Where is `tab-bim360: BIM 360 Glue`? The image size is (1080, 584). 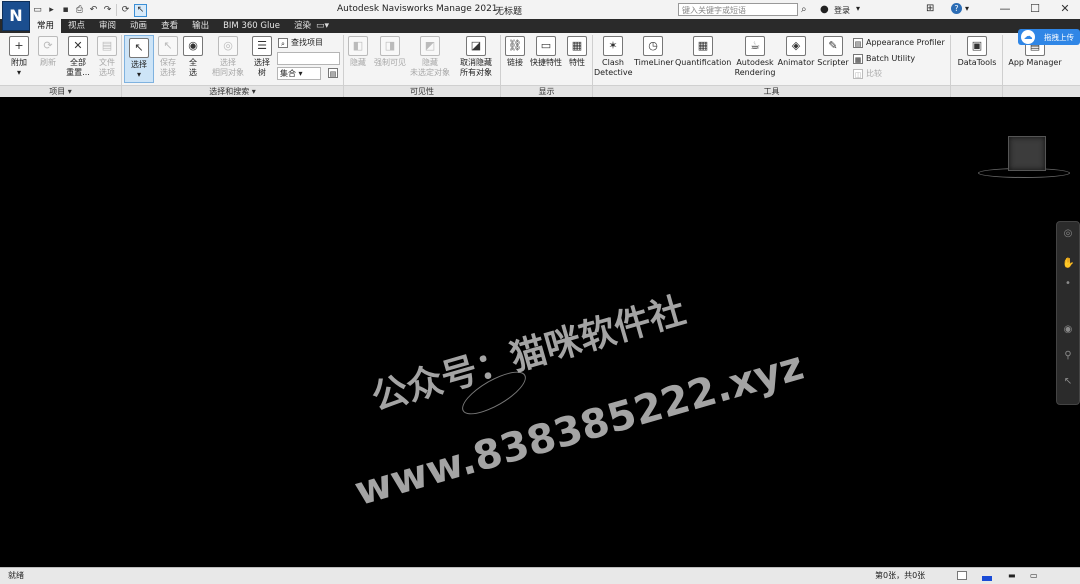 tab-bim360: BIM 360 Glue is located at coordinates (251, 26).